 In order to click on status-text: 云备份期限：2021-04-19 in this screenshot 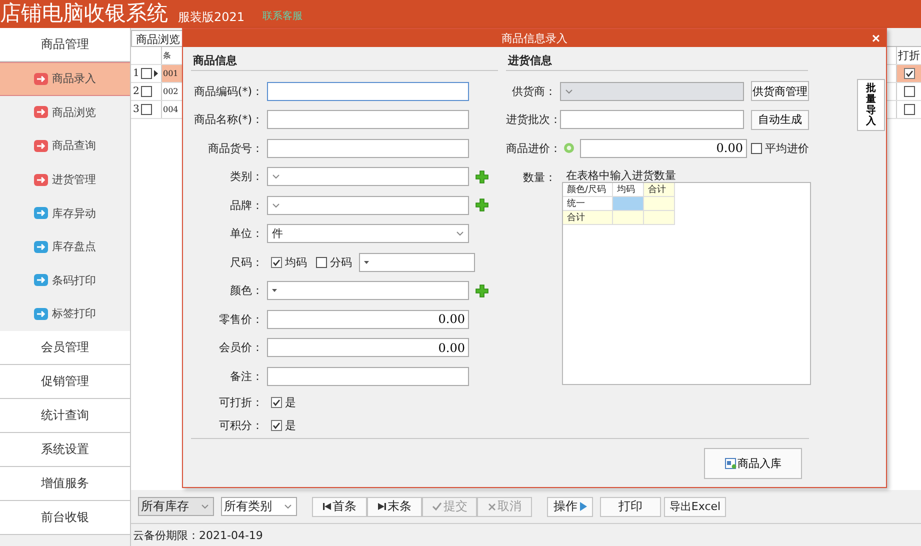, I will do `click(198, 535)`.